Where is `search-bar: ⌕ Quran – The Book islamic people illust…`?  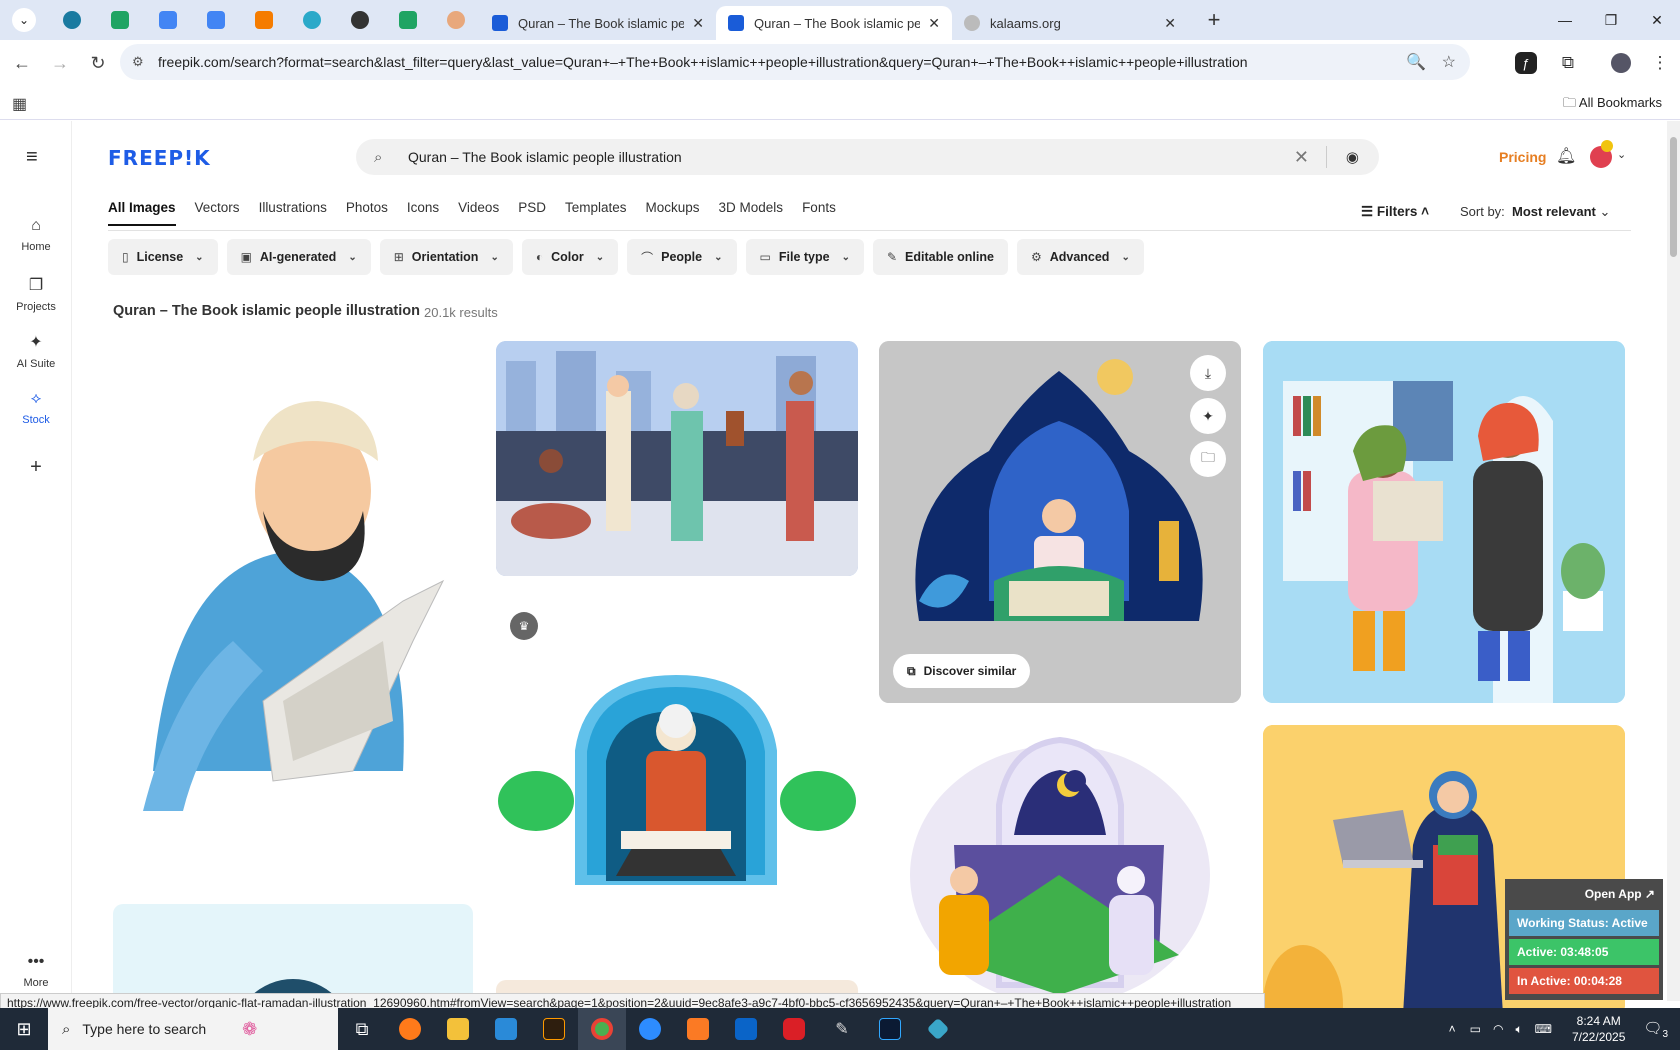
search-bar: ⌕ Quran – The Book islamic people illust… is located at coordinates (867, 157).